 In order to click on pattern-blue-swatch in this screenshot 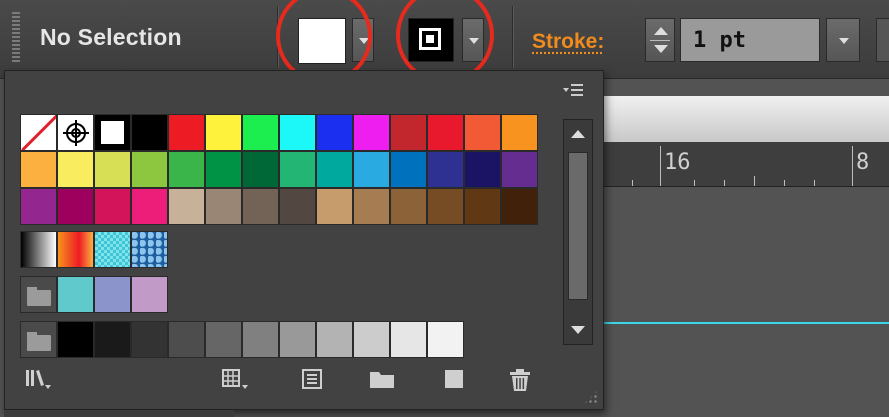, I will do `click(149, 249)`.